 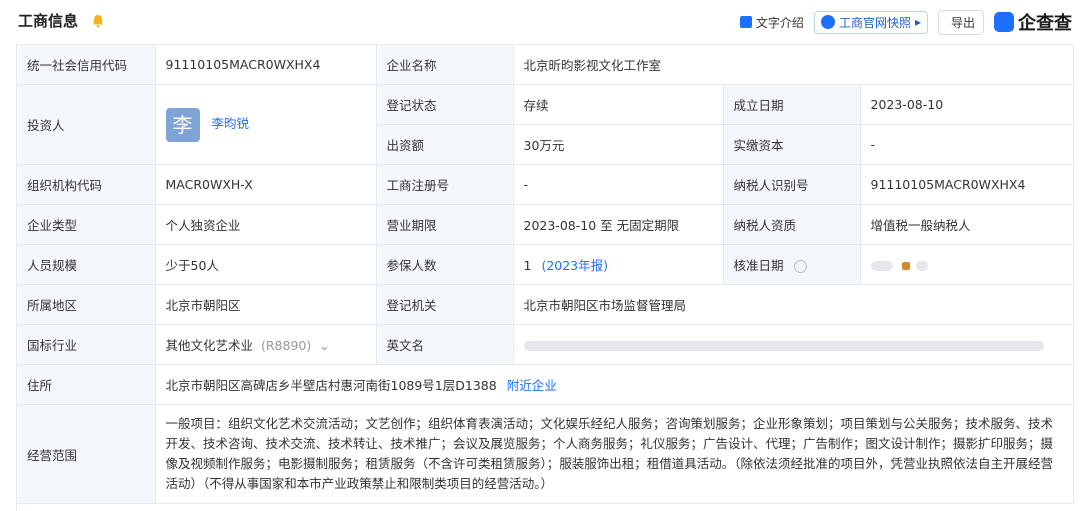 What do you see at coordinates (967, 184) in the screenshot?
I see `tax-id-value: 91110105MACR0WXHX4` at bounding box center [967, 184].